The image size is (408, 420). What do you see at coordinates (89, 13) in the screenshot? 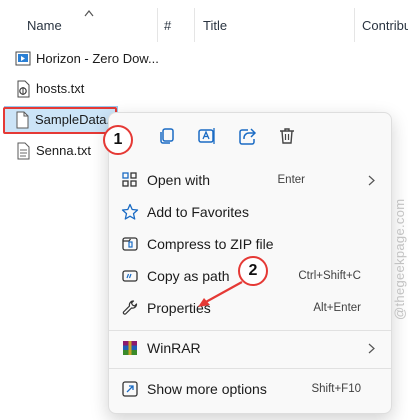
I see `sort-ascending-icon` at bounding box center [89, 13].